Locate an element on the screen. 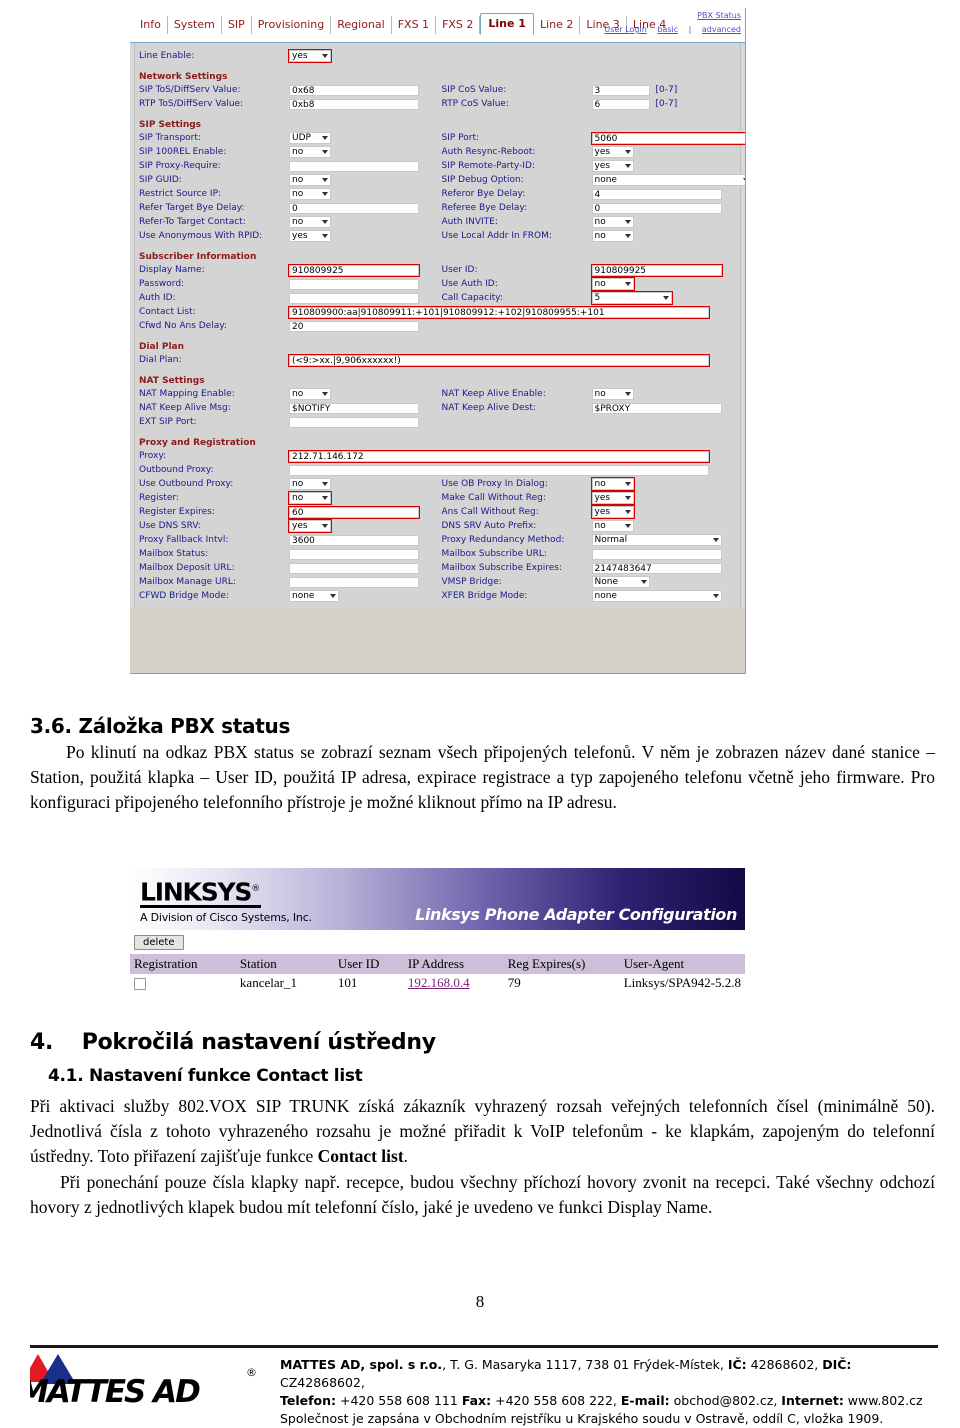 This screenshot has height=1428, width=960. tab-provisioning: Provisioning is located at coordinates (292, 25).